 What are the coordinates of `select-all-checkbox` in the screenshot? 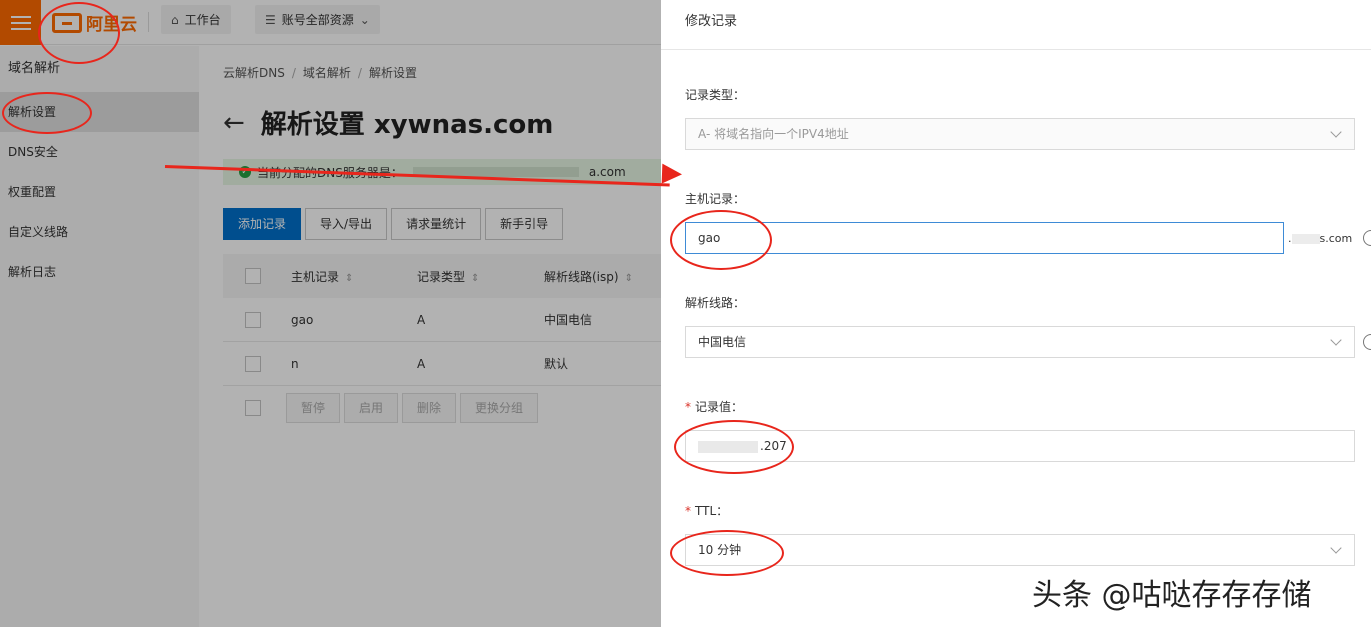 It's located at (253, 276).